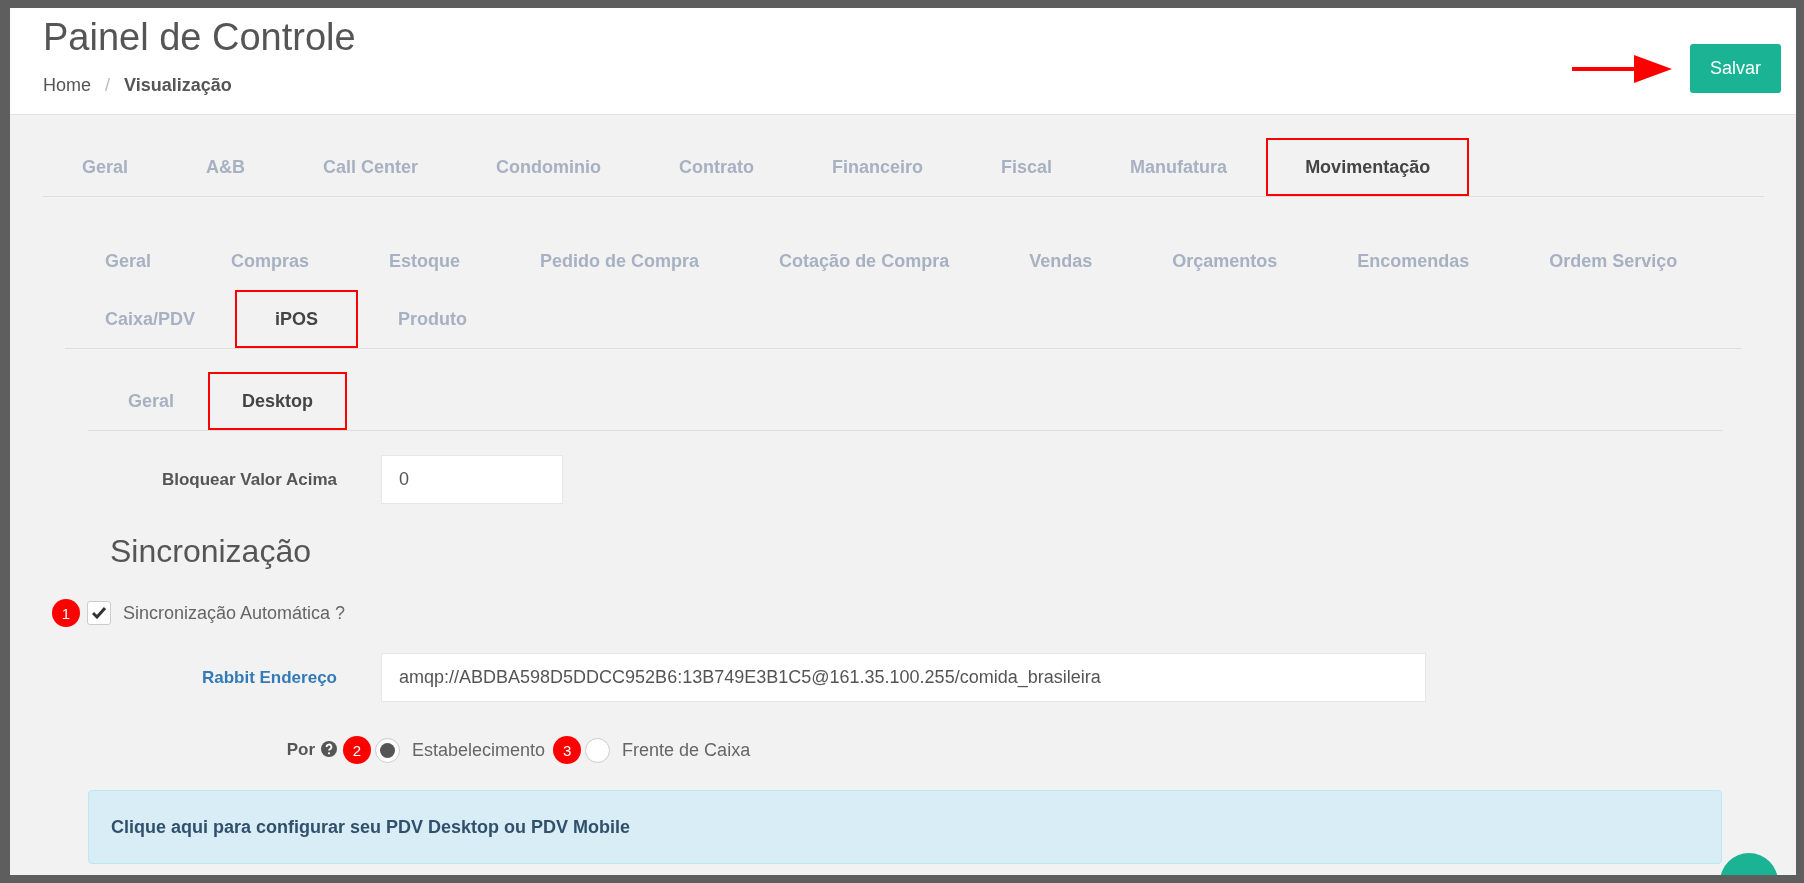  Describe the element at coordinates (549, 167) in the screenshot. I see `tab: Condominio` at that location.